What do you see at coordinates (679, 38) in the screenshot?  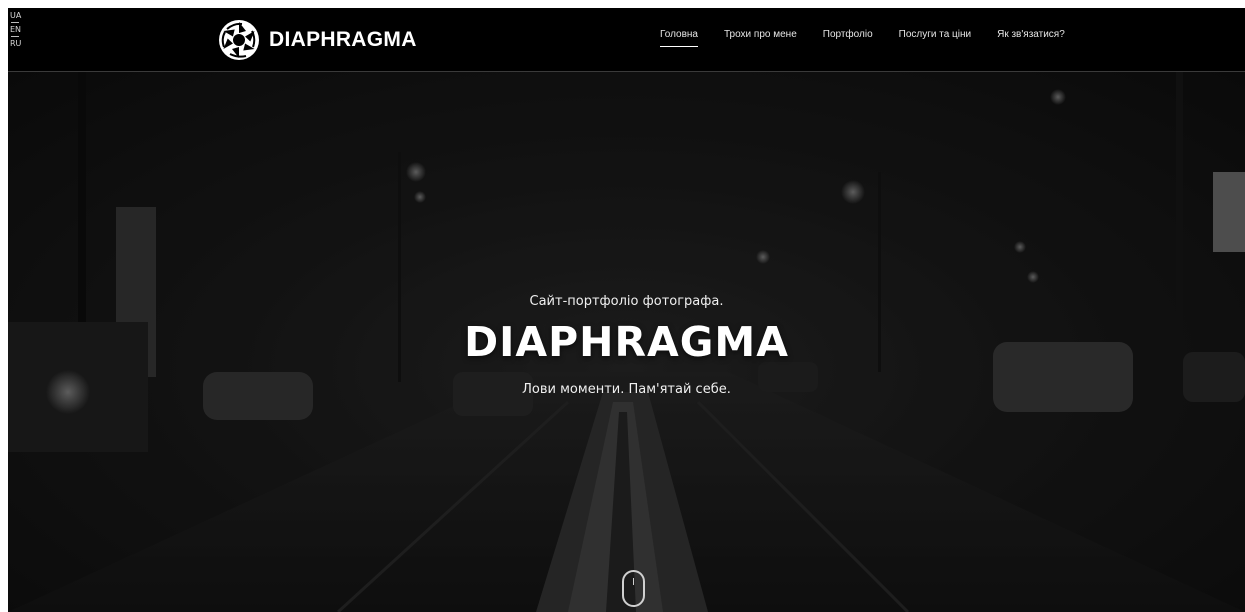 I see `nav-item-home: Головна` at bounding box center [679, 38].